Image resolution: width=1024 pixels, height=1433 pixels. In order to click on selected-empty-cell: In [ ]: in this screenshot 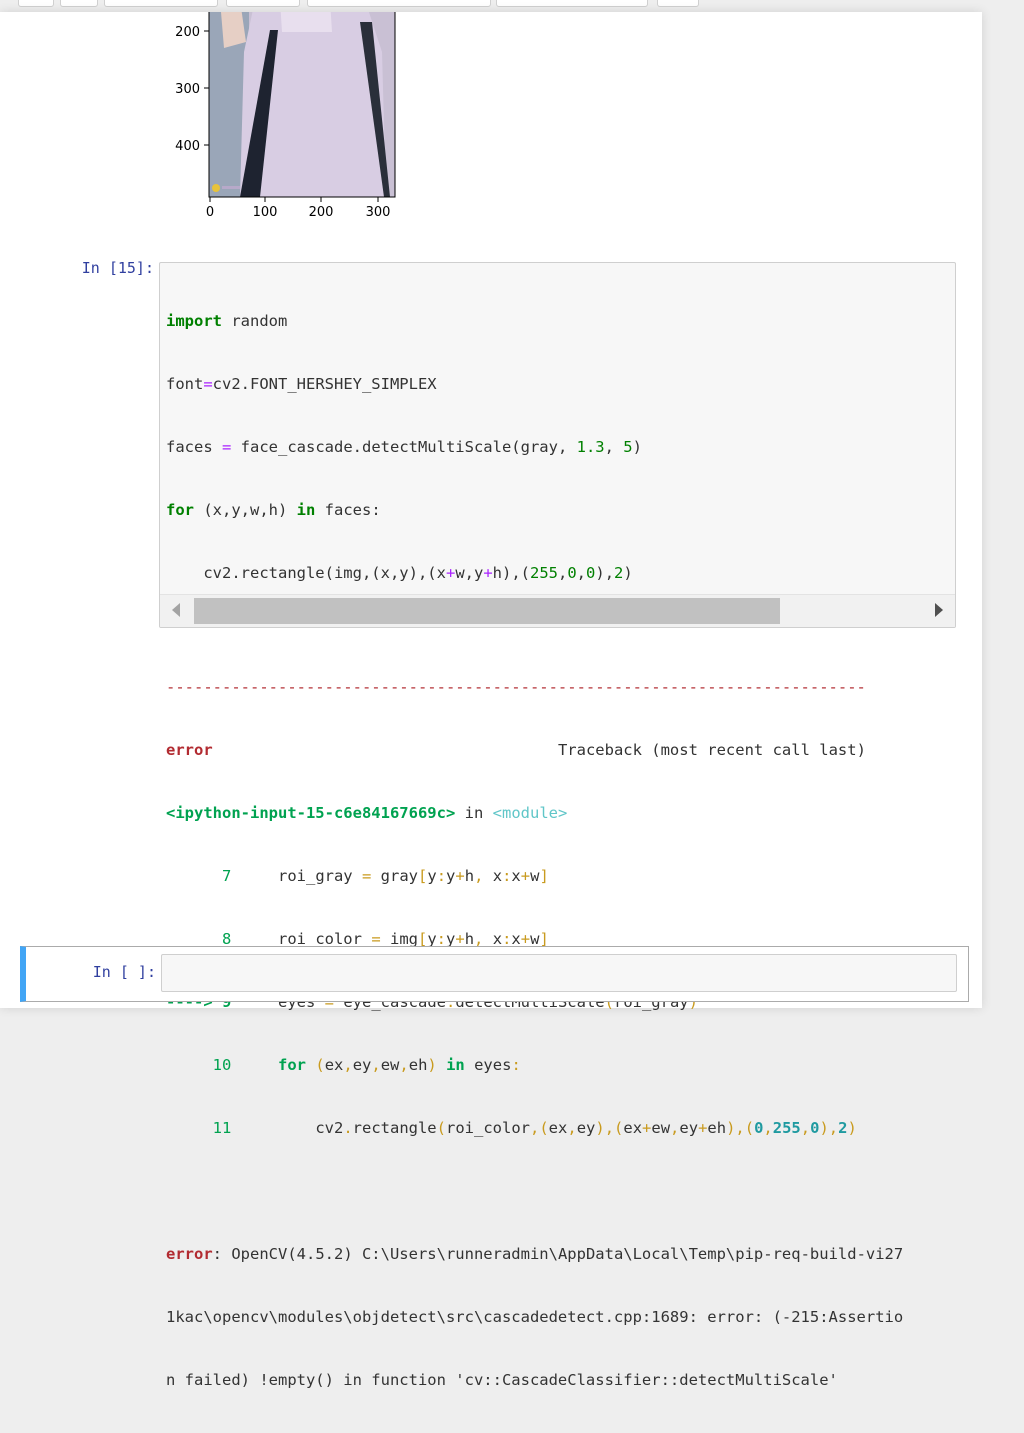, I will do `click(494, 974)`.